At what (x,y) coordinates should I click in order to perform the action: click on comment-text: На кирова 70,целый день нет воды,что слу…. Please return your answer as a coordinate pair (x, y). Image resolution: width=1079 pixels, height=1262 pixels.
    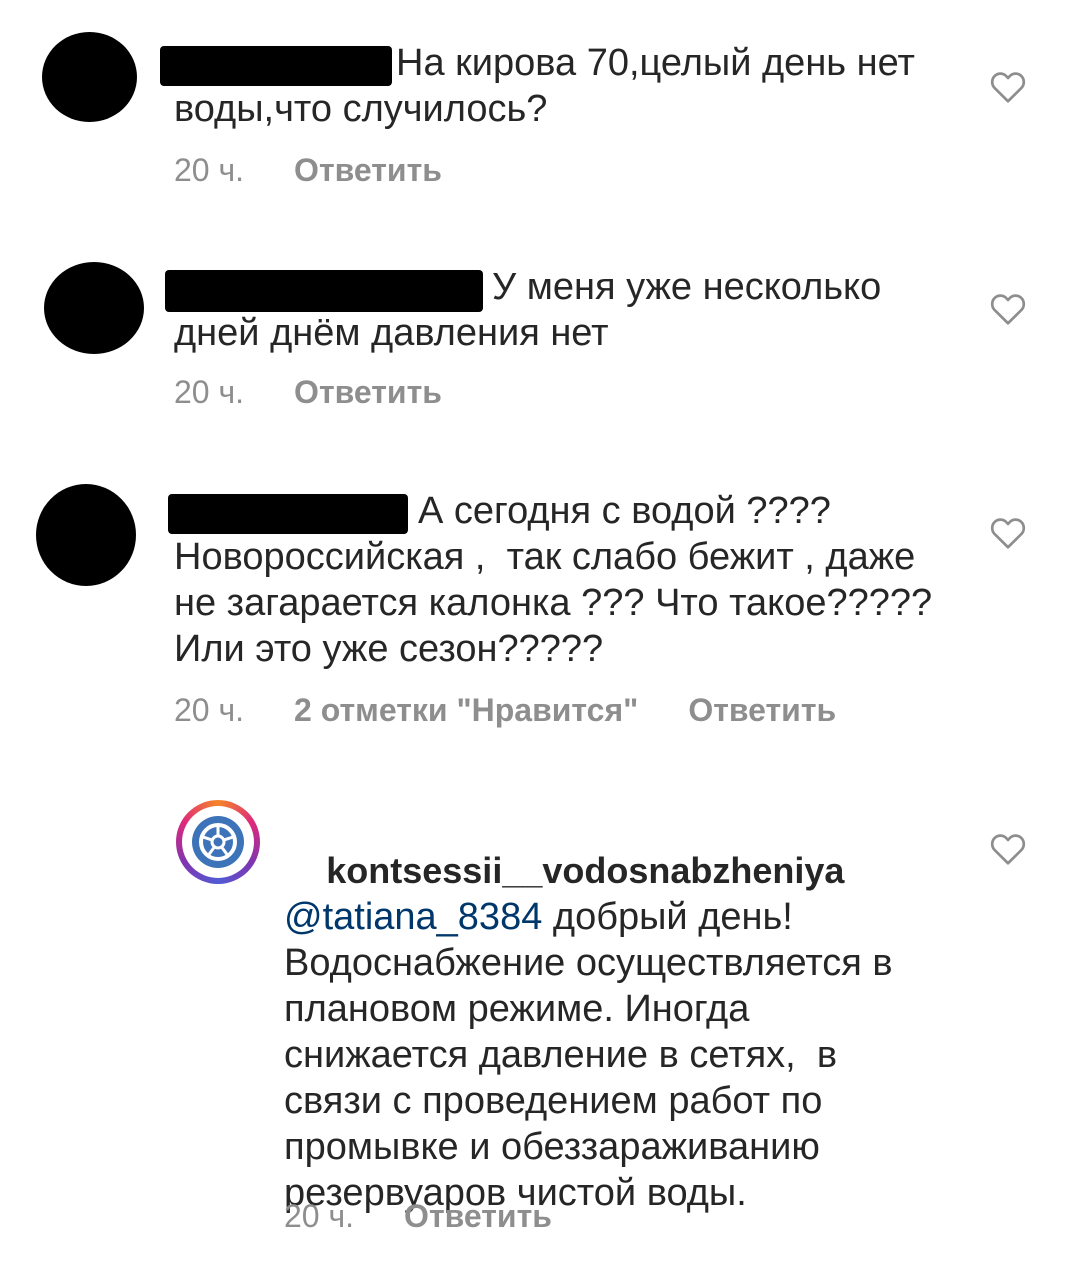
    Looking at the image, I should click on (550, 86).